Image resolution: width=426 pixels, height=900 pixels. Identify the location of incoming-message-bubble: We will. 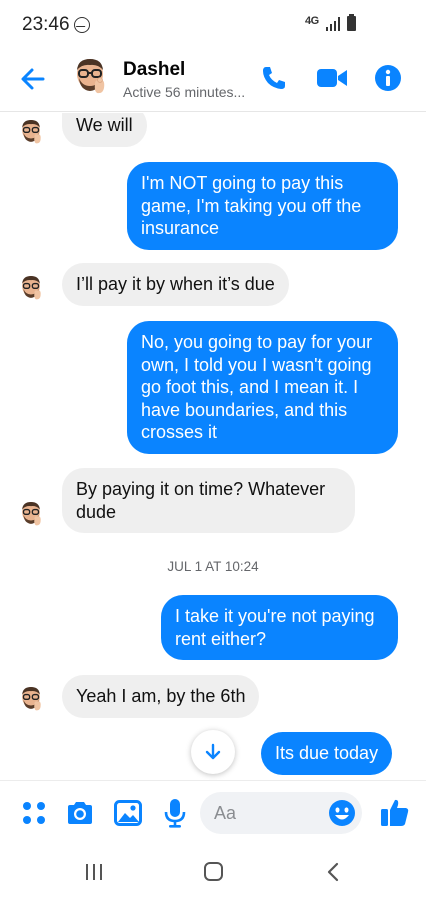
(104, 130).